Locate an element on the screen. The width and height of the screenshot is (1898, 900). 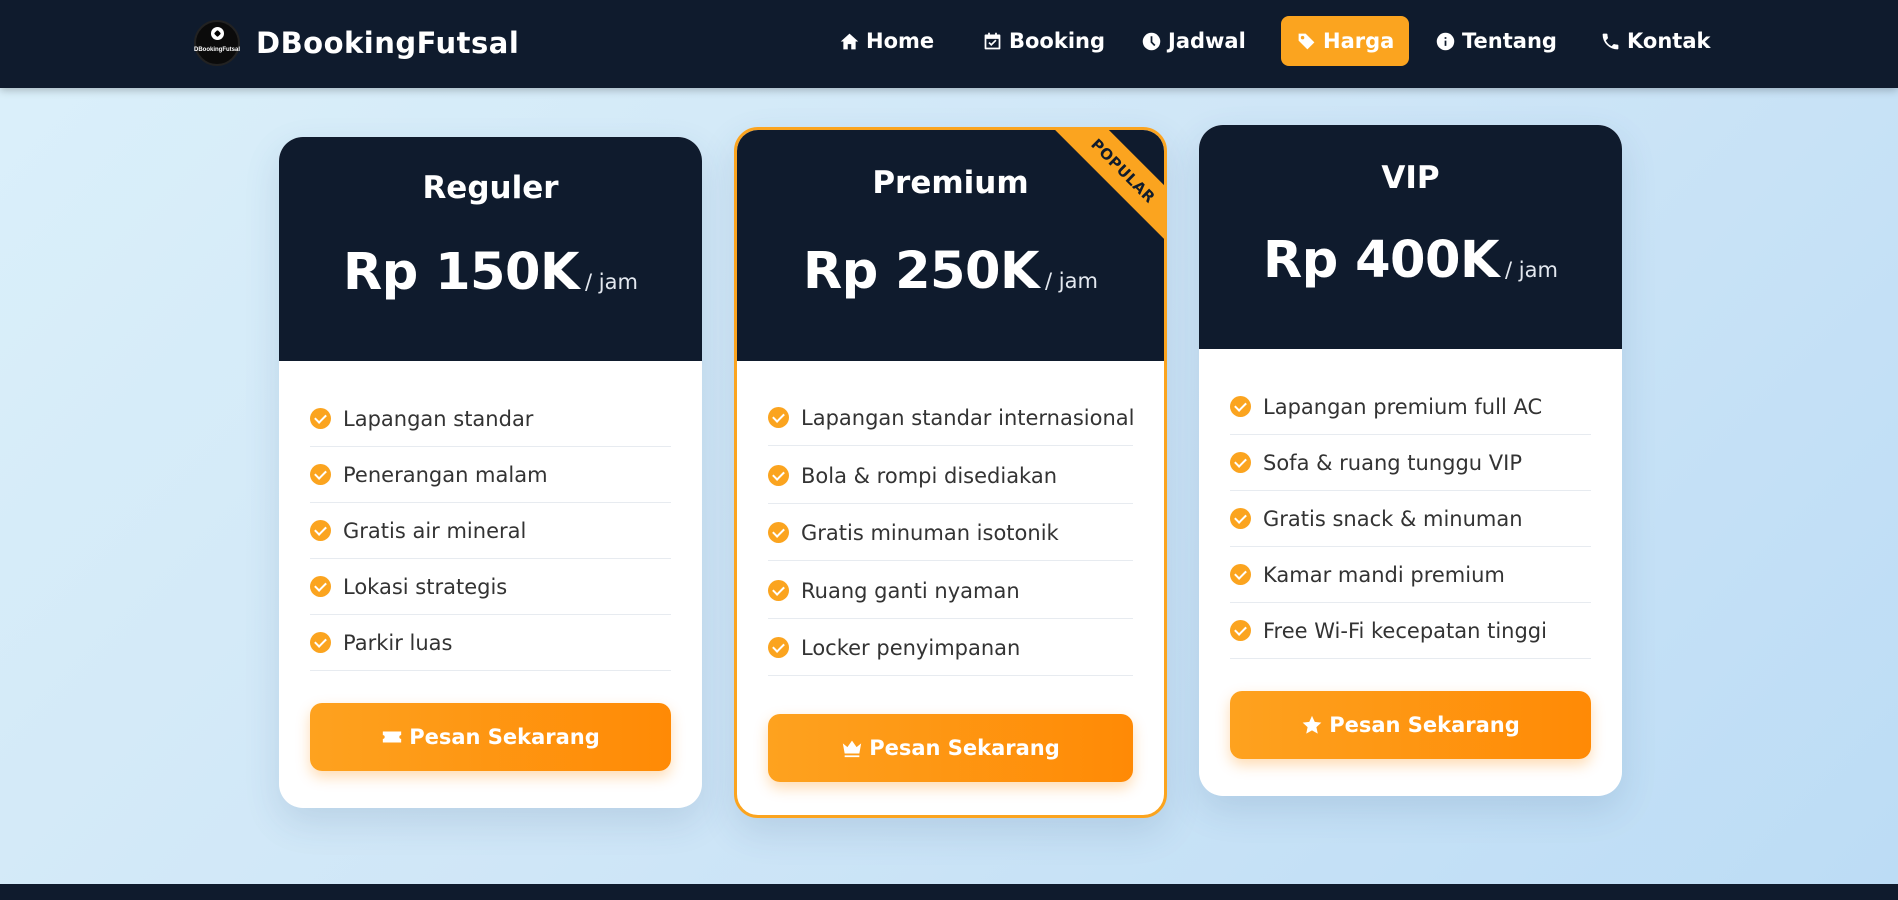
brand-name: DBookingFutsal is located at coordinates (388, 43).